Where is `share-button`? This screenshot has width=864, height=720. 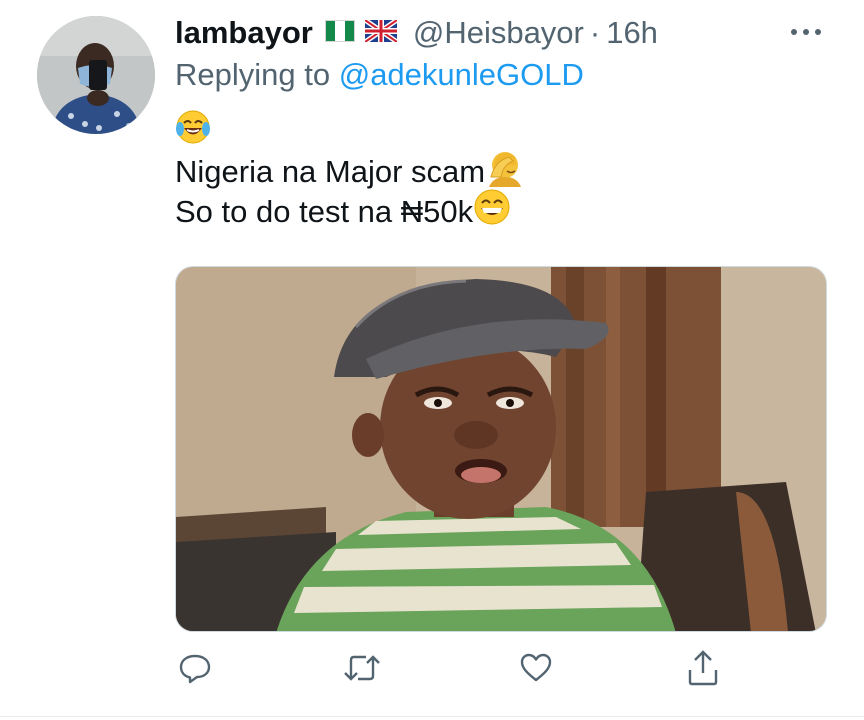 share-button is located at coordinates (703, 670).